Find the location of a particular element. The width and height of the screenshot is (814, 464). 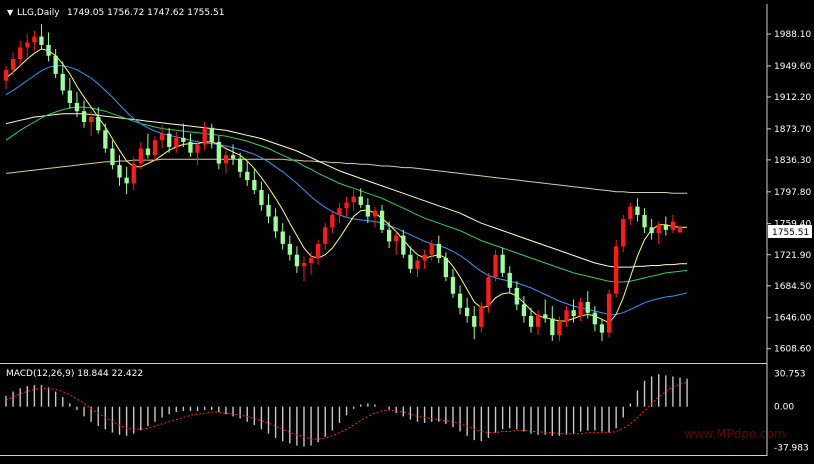

macd-tick-label: 0.00 is located at coordinates (784, 408).